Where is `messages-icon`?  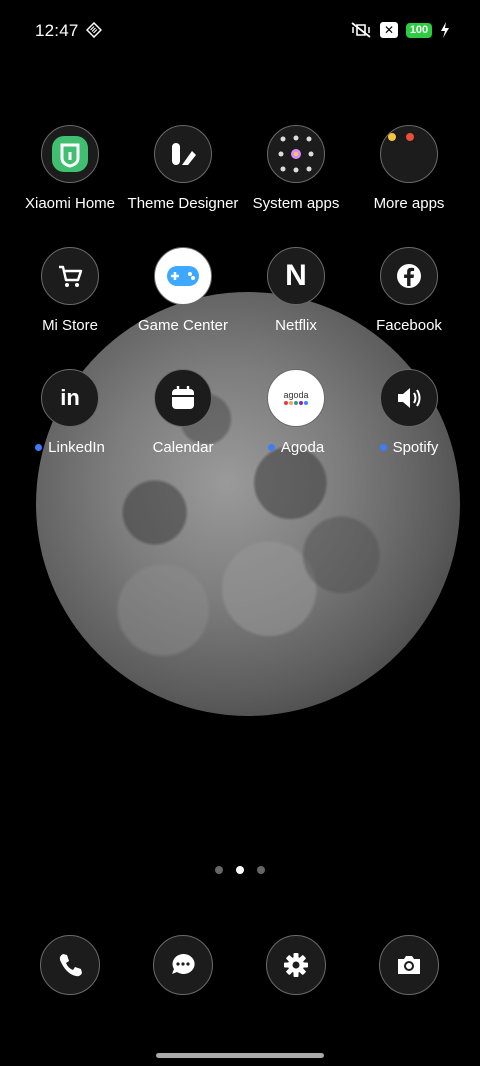
messages-icon is located at coordinates (183, 965).